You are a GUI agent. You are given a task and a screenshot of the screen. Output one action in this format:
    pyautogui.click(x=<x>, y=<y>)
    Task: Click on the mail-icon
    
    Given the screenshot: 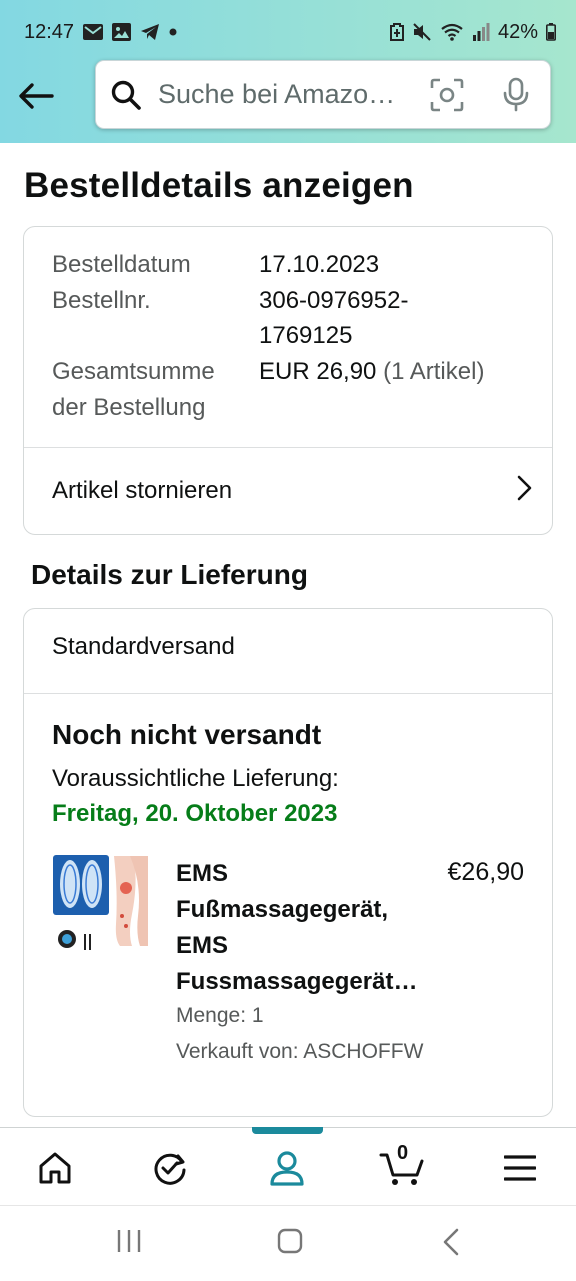 What is the action you would take?
    pyautogui.click(x=93, y=32)
    